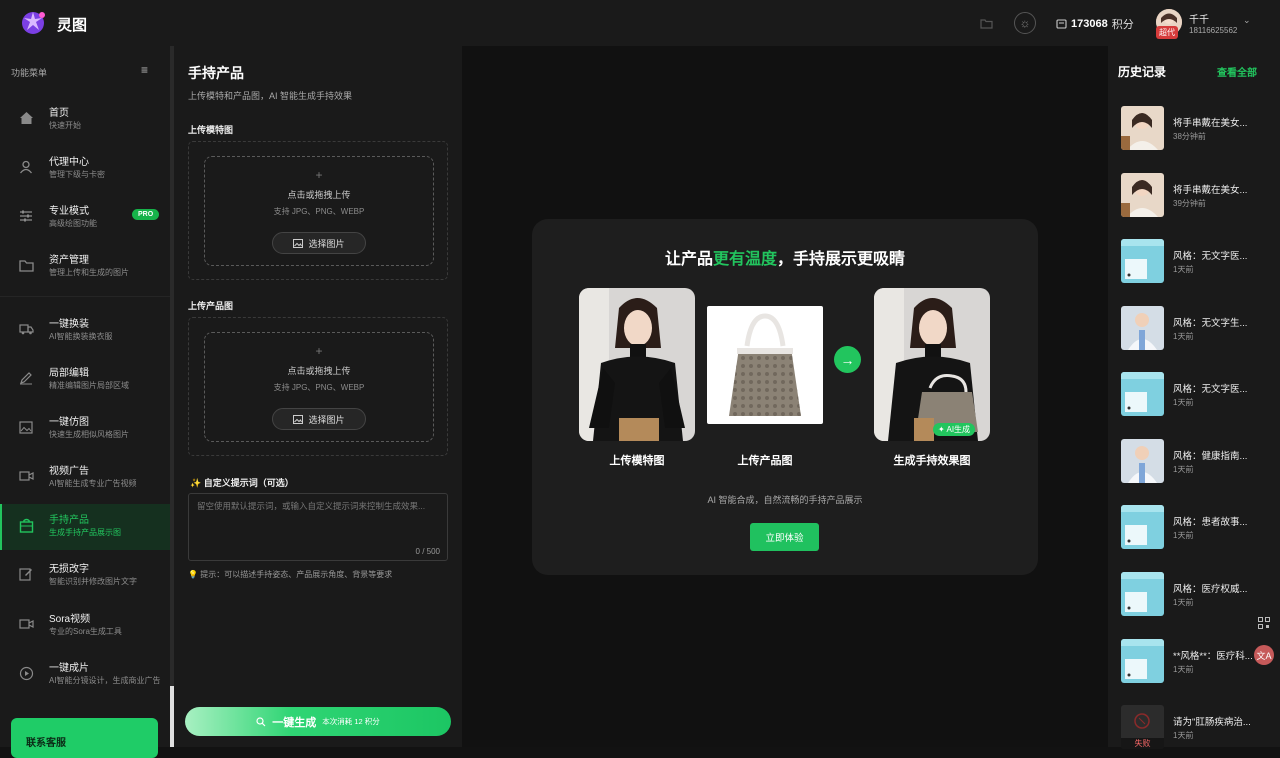  I want to click on sparkle-icon: ✦, so click(941, 429).